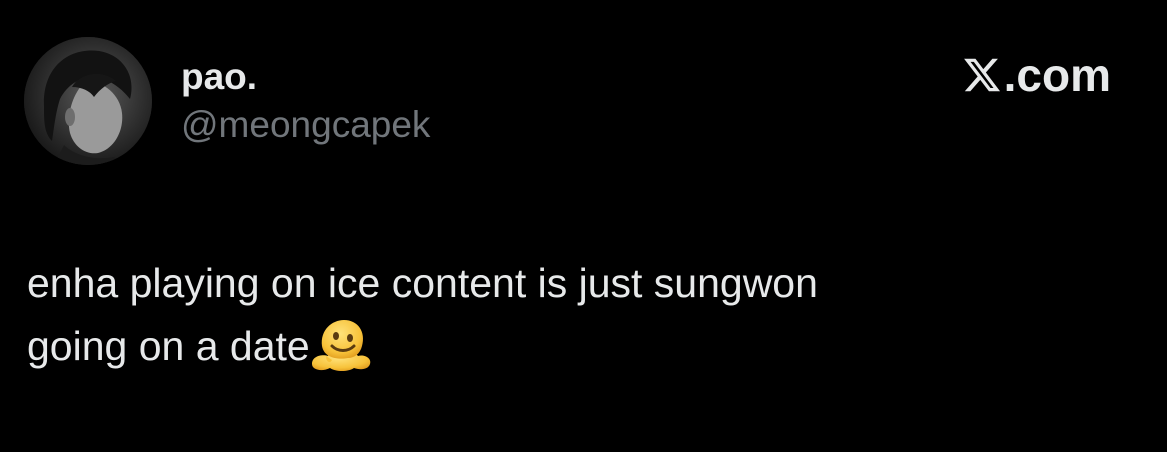 The height and width of the screenshot is (452, 1167). I want to click on brand-logo: .com, so click(1036, 75).